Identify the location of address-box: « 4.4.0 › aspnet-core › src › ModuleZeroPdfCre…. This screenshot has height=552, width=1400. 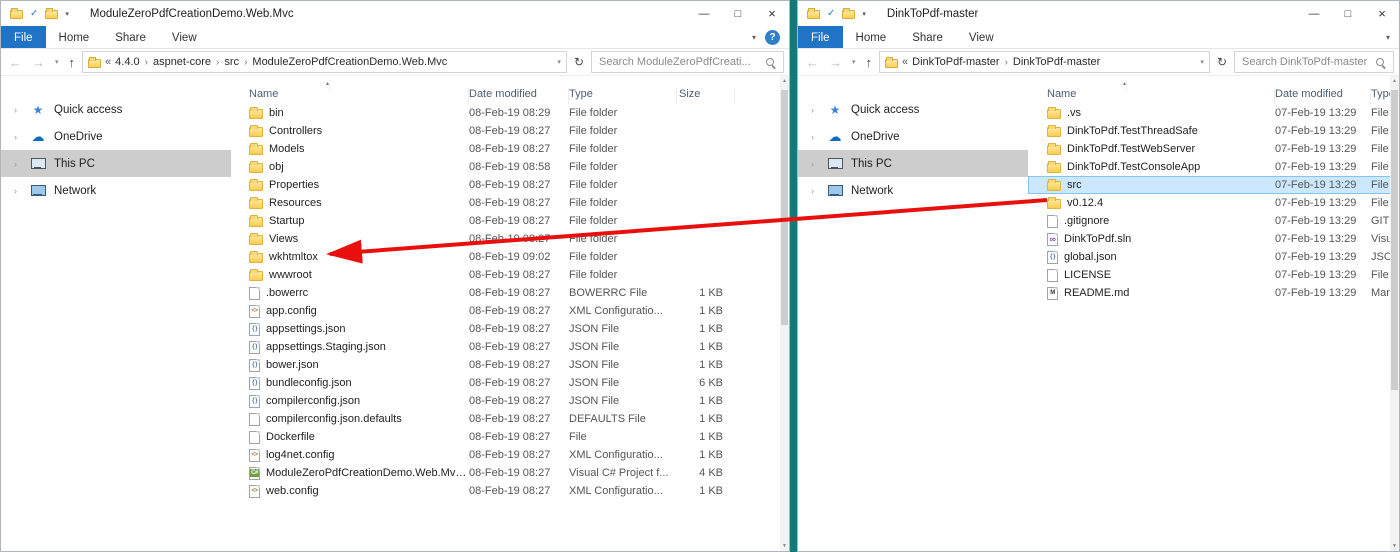
(324, 62).